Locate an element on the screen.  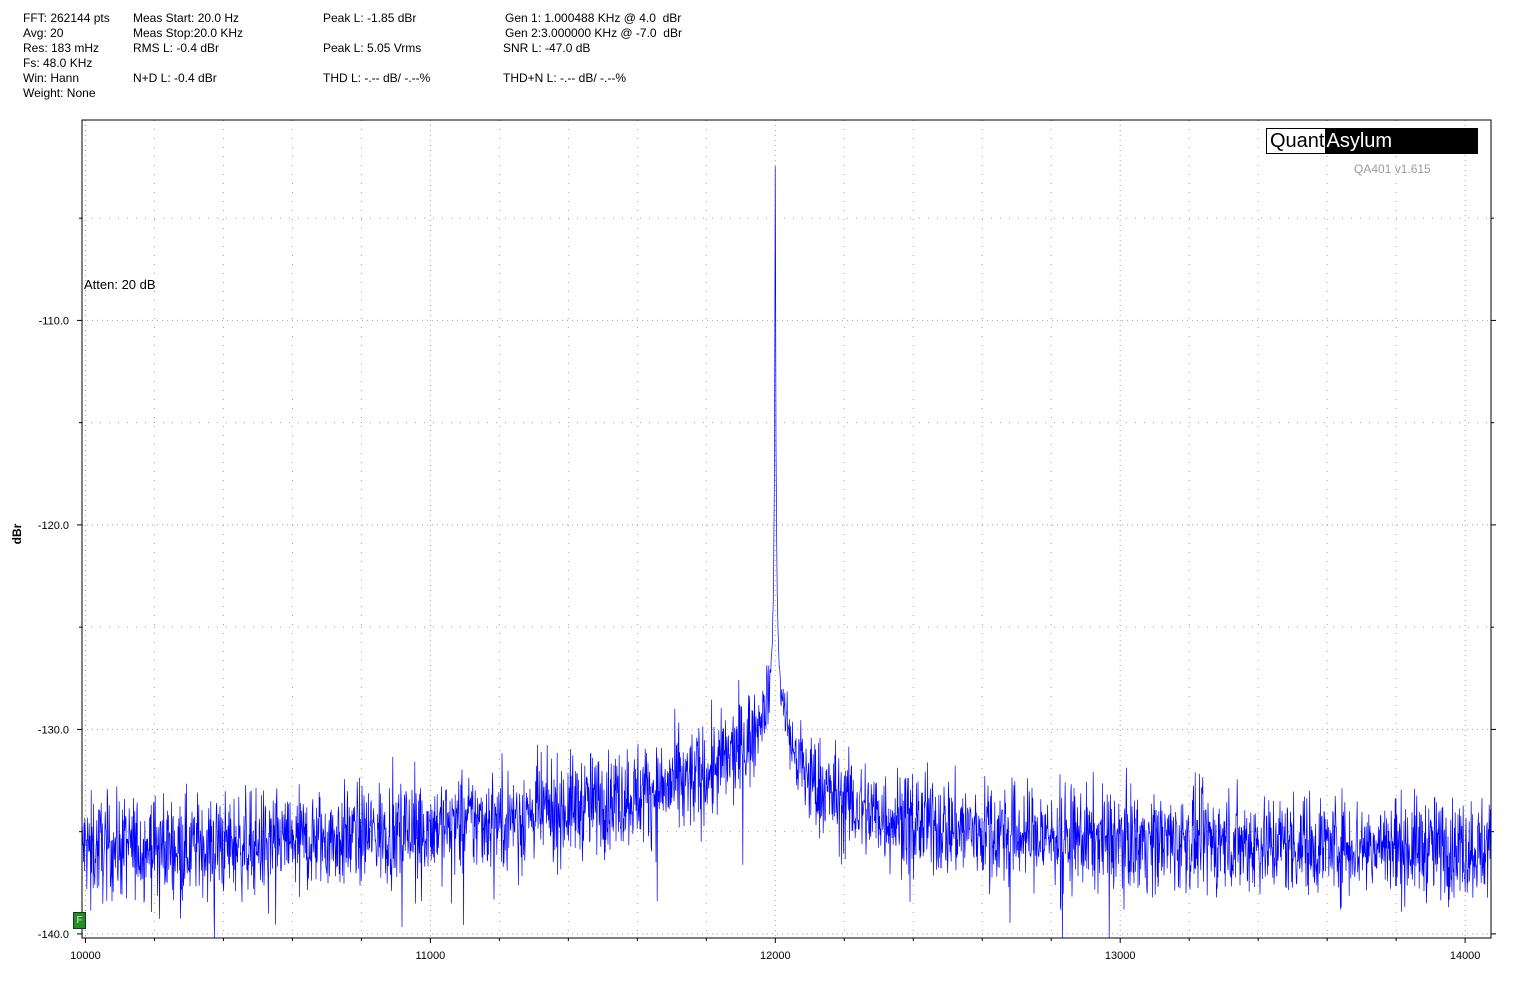
x-tick-label: 13000 is located at coordinates (1120, 956).